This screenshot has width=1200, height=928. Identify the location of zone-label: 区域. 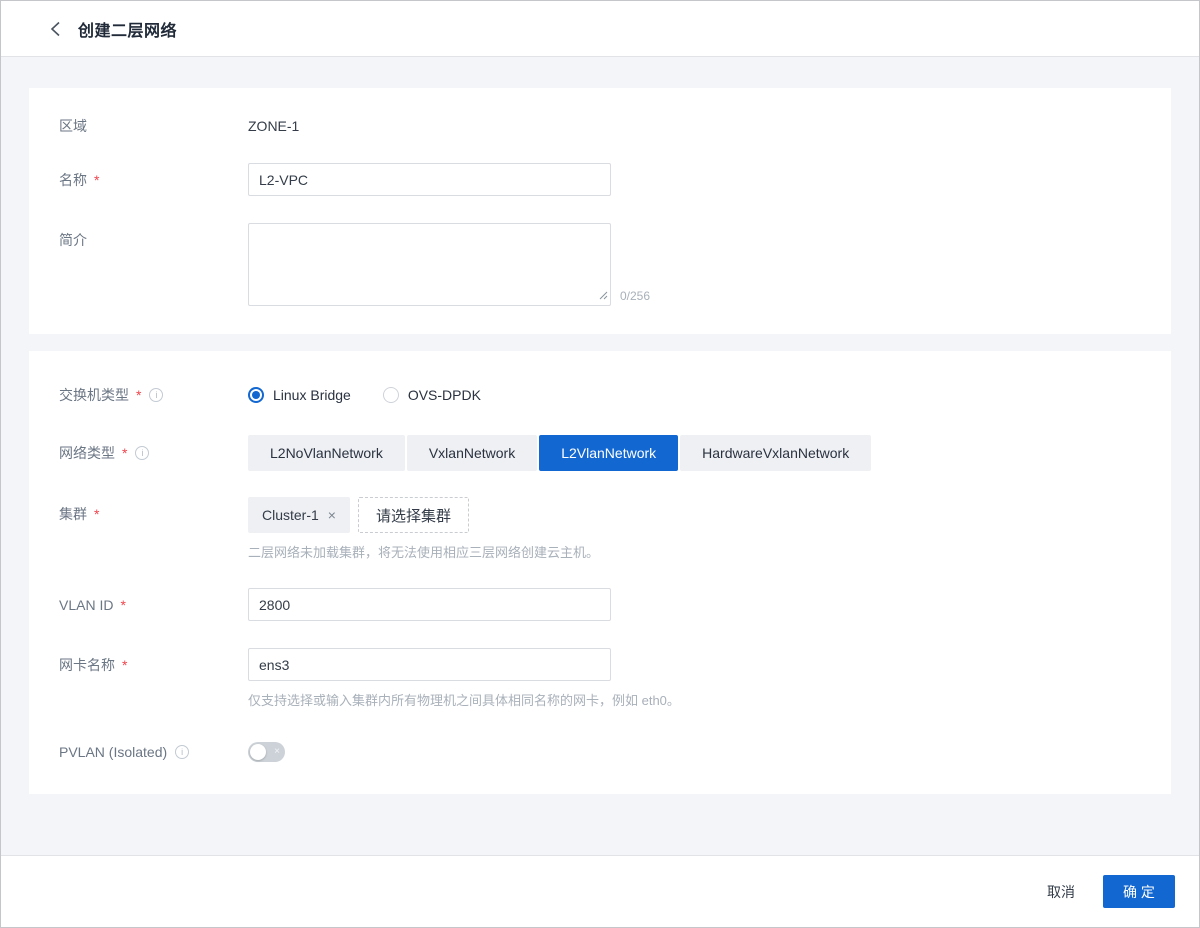
(73, 126).